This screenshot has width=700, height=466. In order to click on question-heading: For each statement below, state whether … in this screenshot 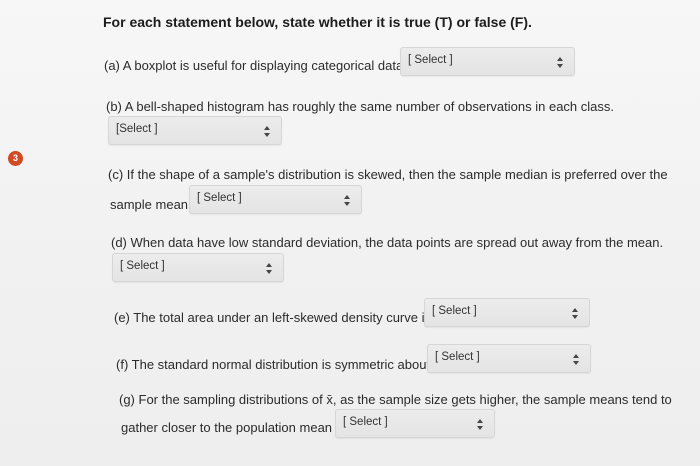, I will do `click(317, 22)`.